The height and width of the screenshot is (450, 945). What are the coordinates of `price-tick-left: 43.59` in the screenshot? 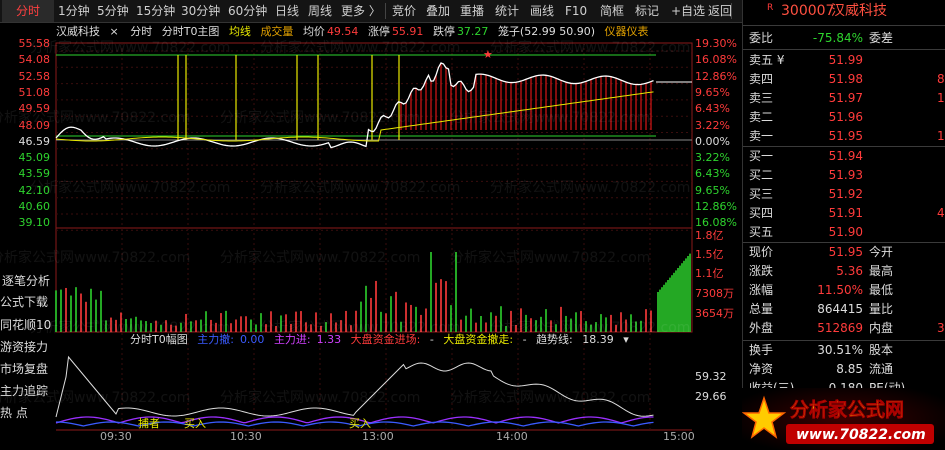 It's located at (26, 173).